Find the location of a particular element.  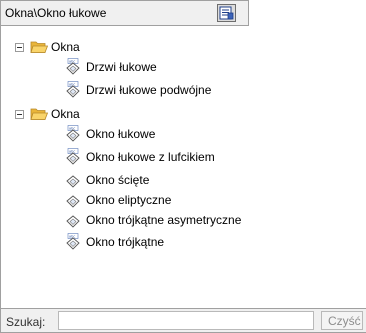

tree-item: abc Okno trójkątne is located at coordinates (113, 242).